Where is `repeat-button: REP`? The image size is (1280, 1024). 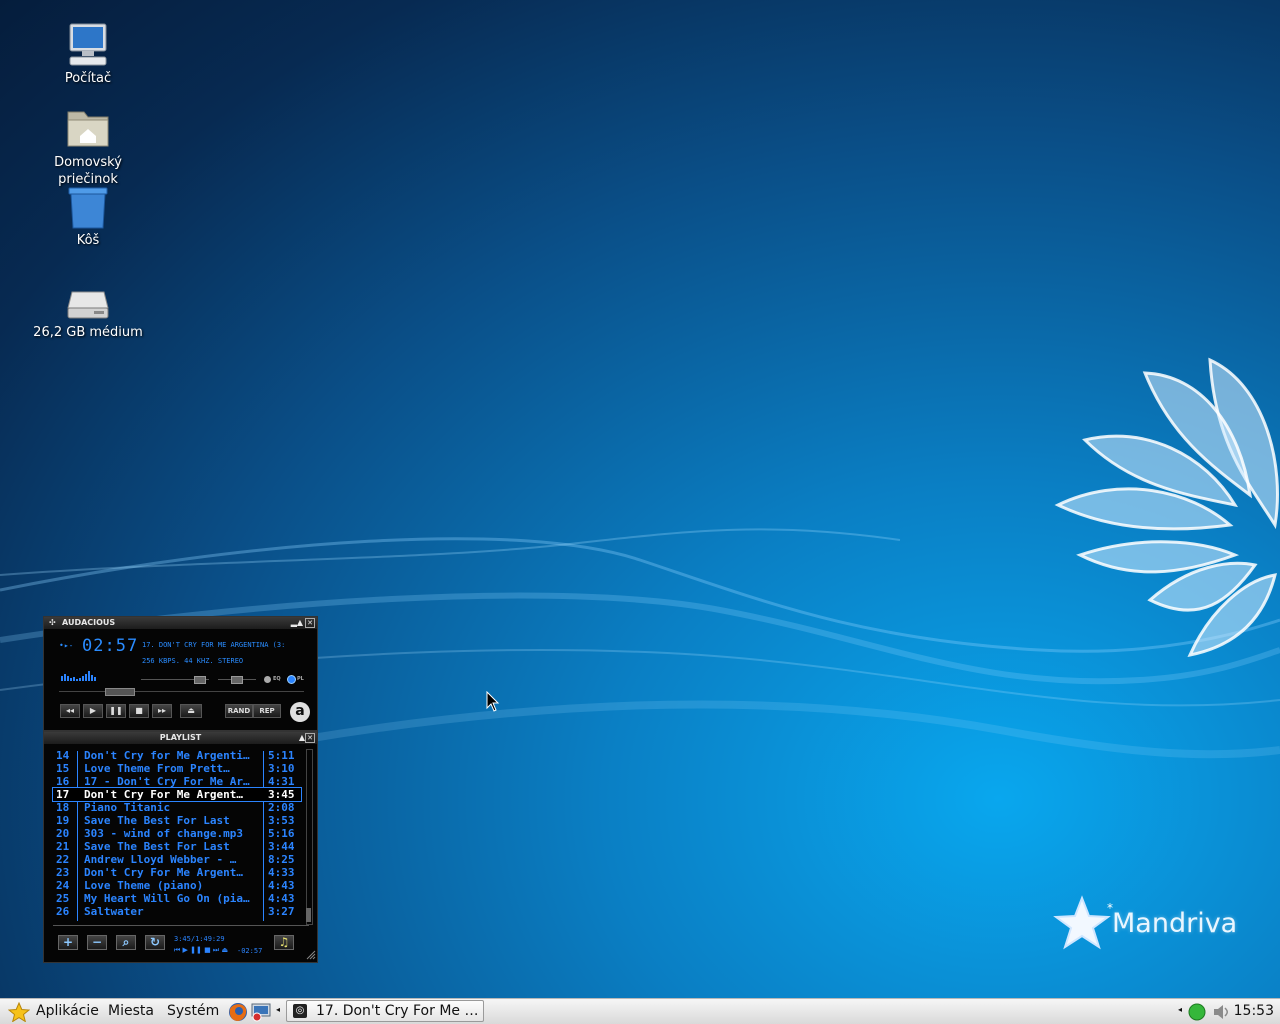
repeat-button: REP is located at coordinates (267, 711).